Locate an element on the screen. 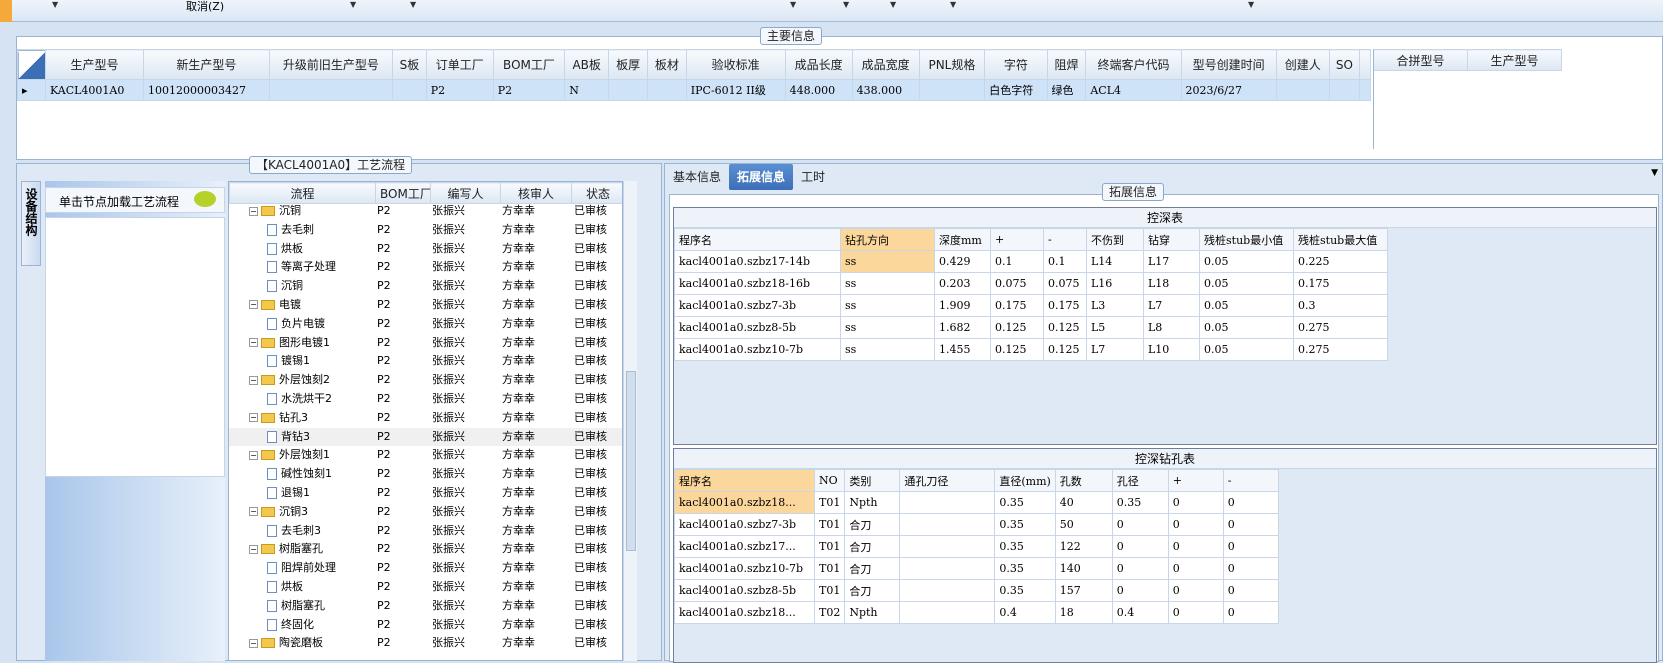 Image resolution: width=1663 pixels, height=663 pixels. table-row: kacl4001a0.szbz8-5b T01 合刀 0.35 157 0 0 0 is located at coordinates (976, 590).